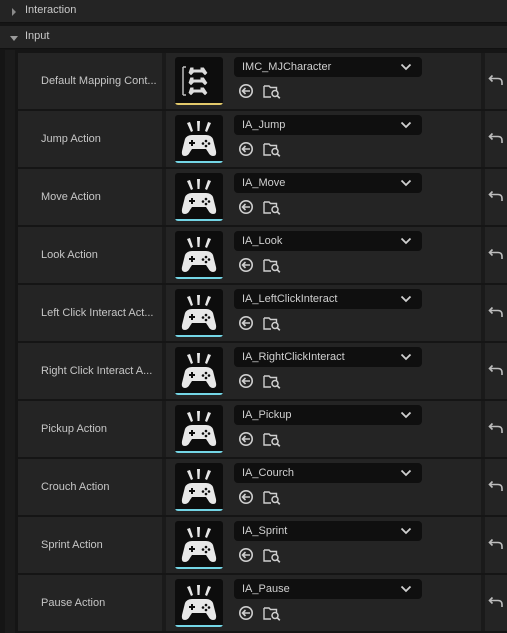  What do you see at coordinates (71, 197) in the screenshot?
I see `property-label: Move Action` at bounding box center [71, 197].